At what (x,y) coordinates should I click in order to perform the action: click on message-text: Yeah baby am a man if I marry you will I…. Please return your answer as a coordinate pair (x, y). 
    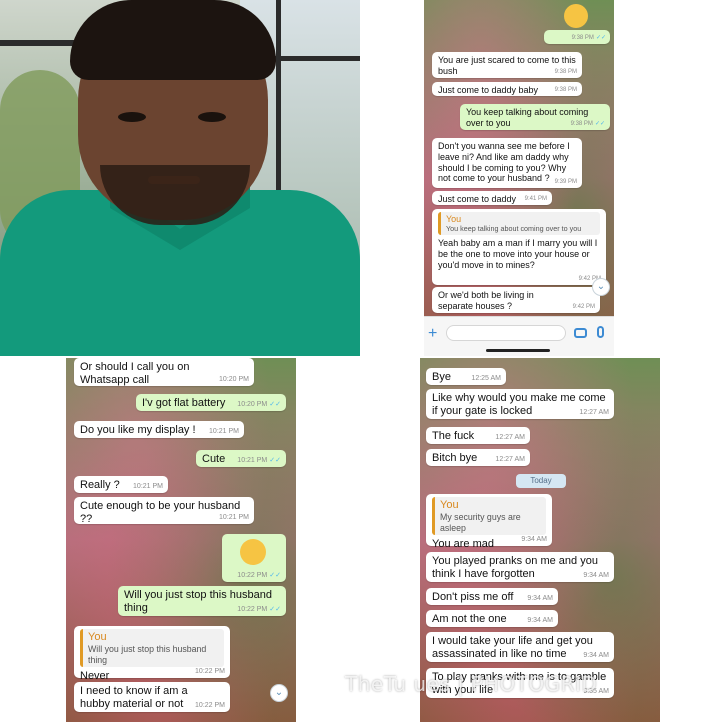
    Looking at the image, I should click on (518, 254).